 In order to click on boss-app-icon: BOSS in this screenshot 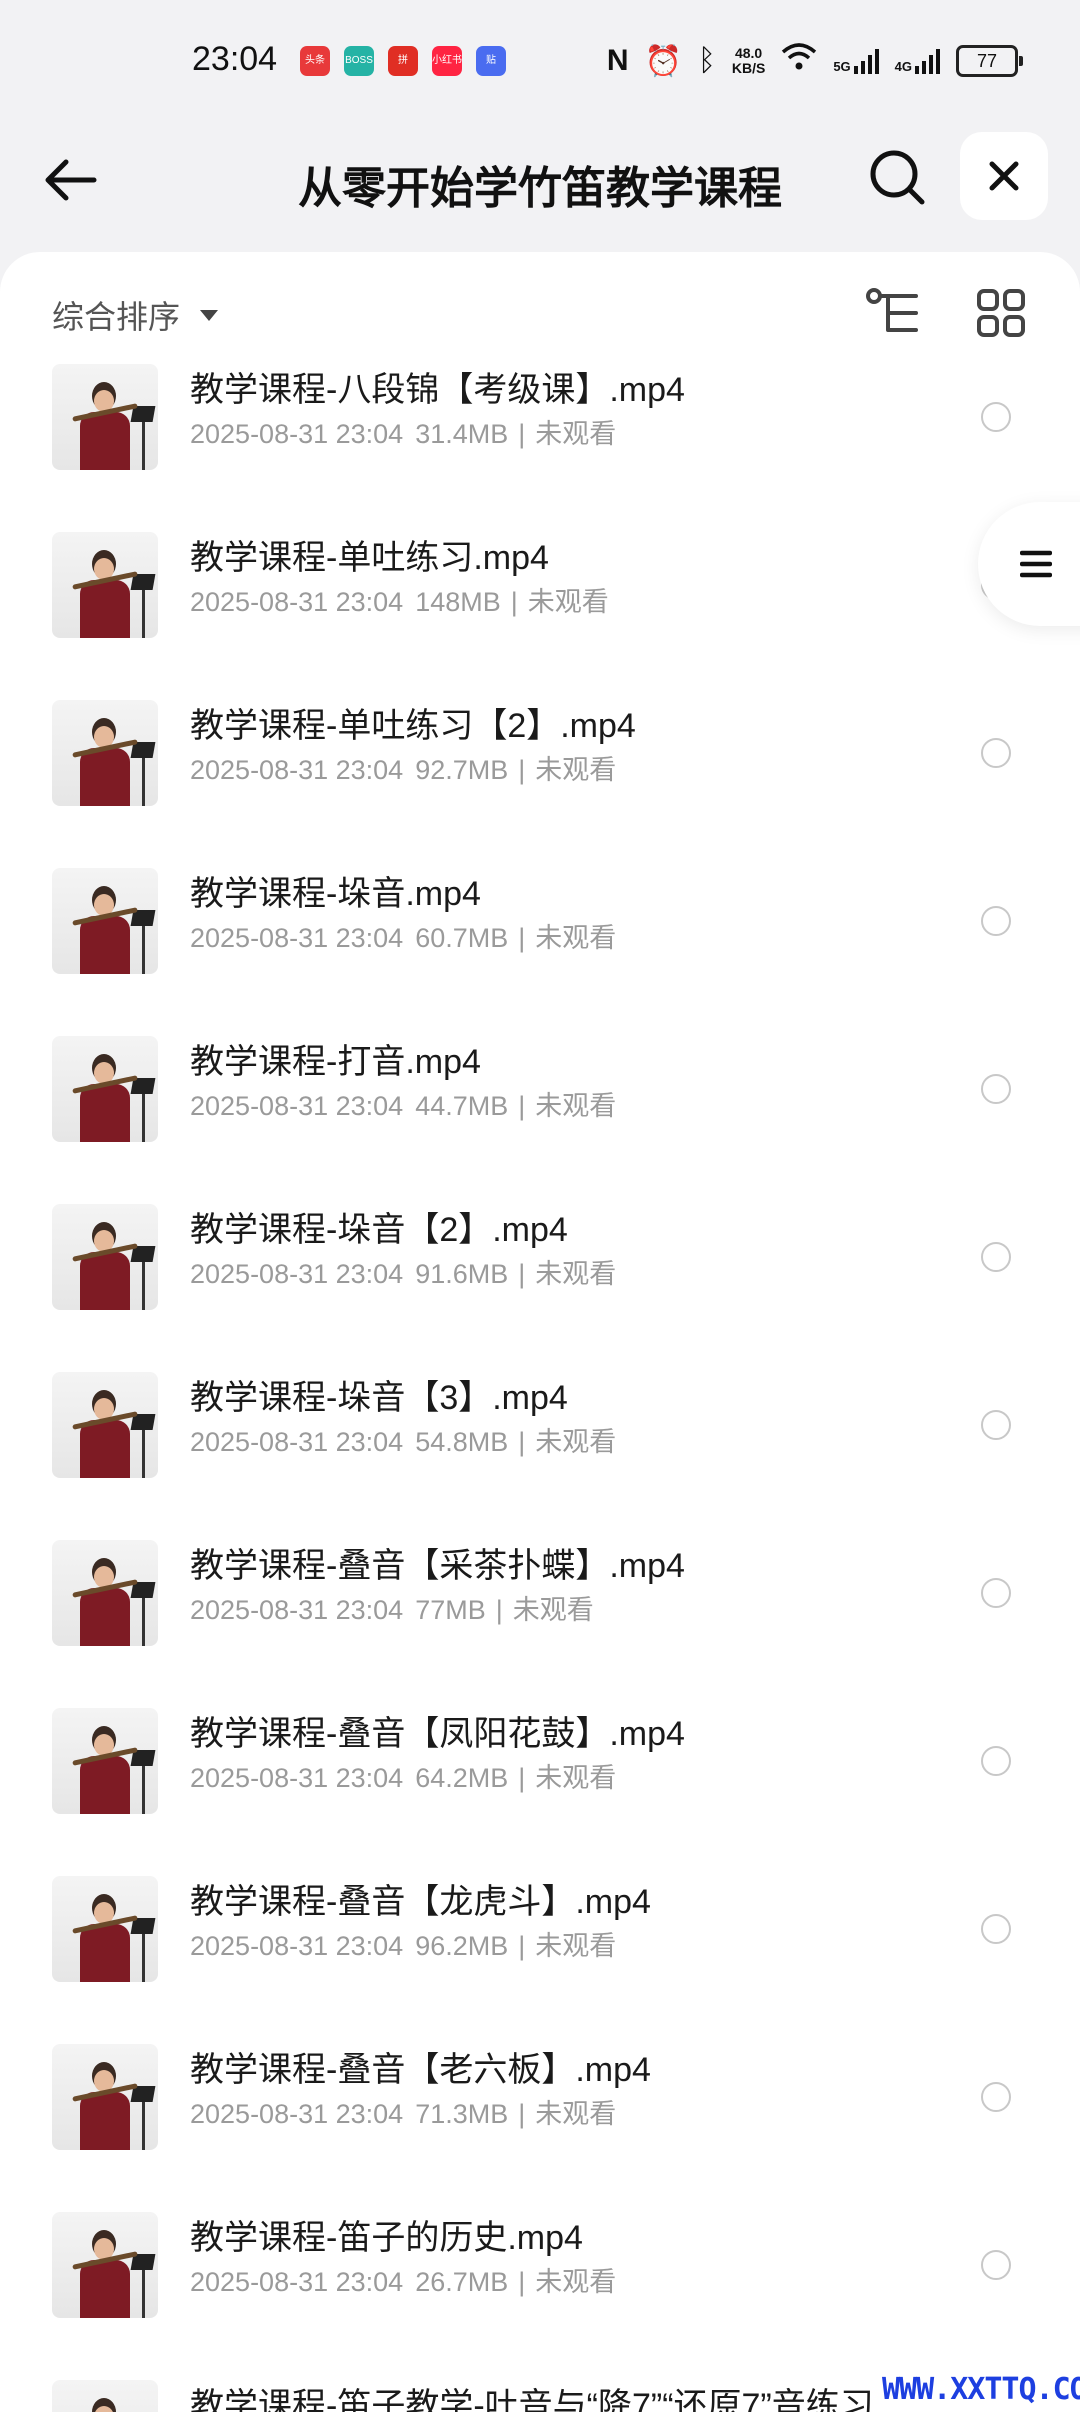, I will do `click(359, 61)`.